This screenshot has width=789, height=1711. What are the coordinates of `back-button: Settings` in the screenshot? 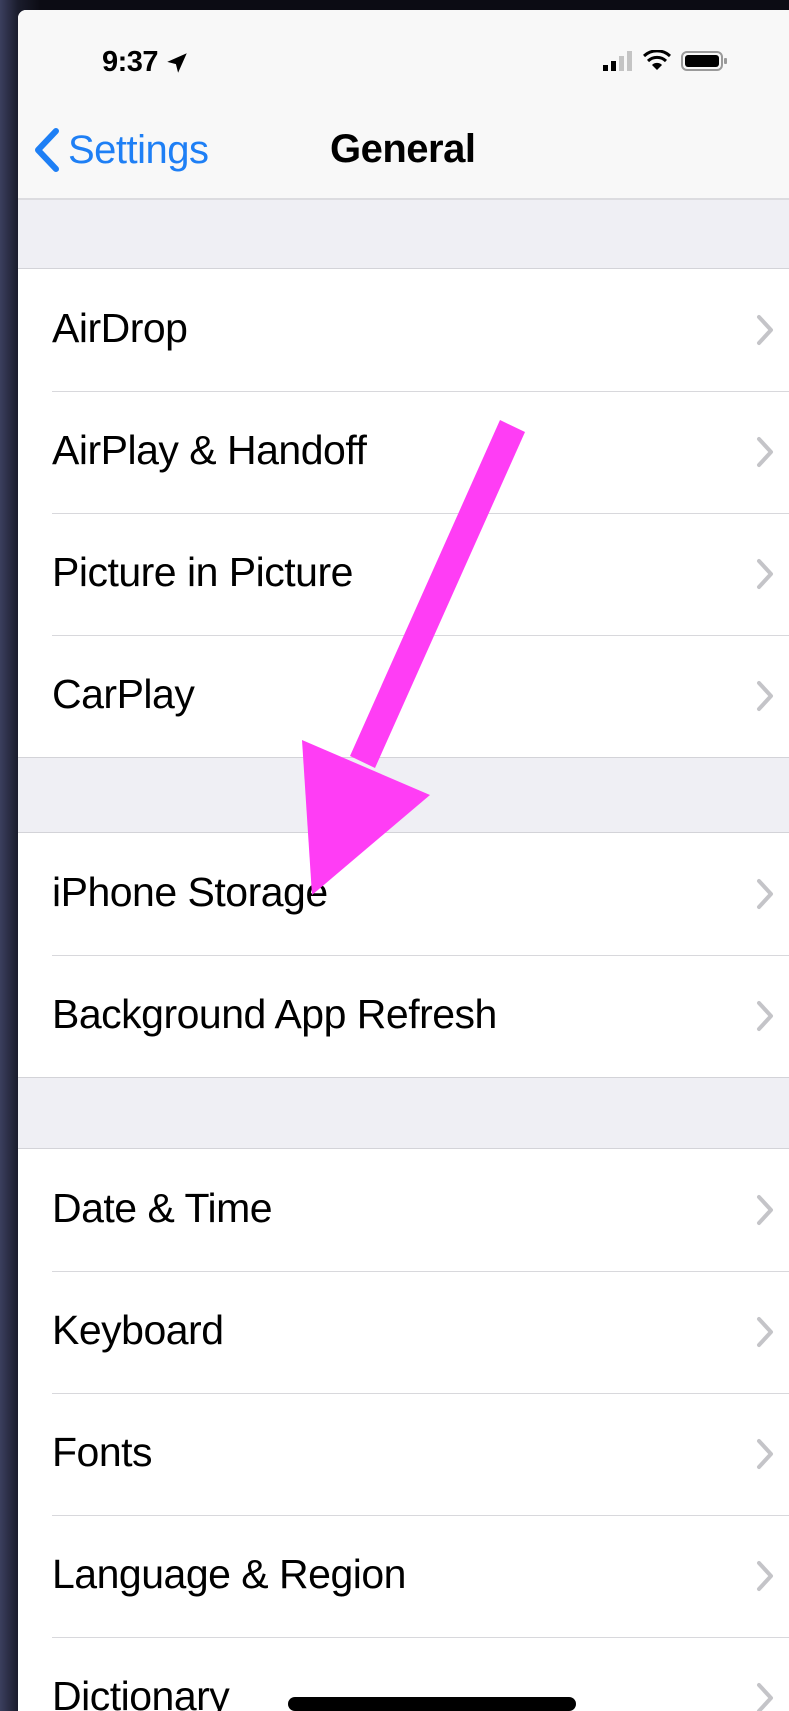 It's located at (121, 150).